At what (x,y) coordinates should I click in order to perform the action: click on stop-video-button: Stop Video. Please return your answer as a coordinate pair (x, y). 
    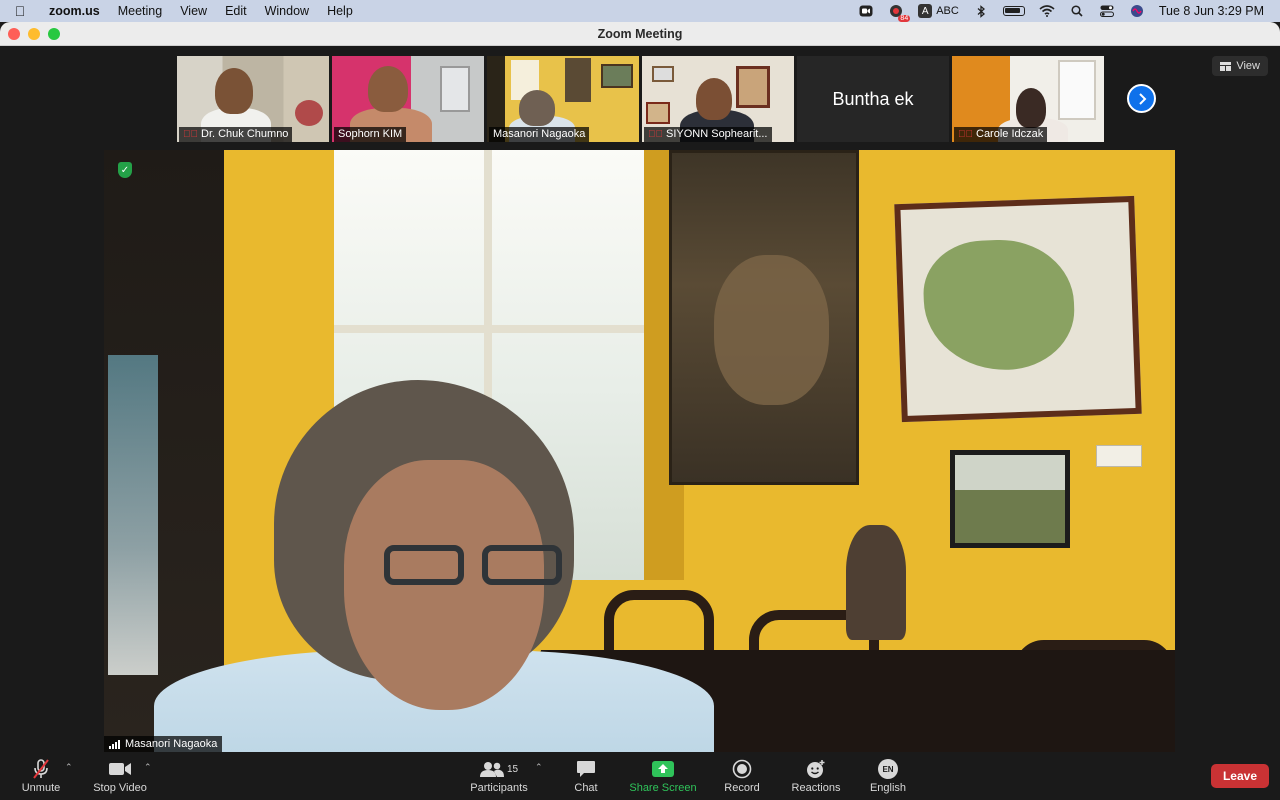
    Looking at the image, I should click on (120, 776).